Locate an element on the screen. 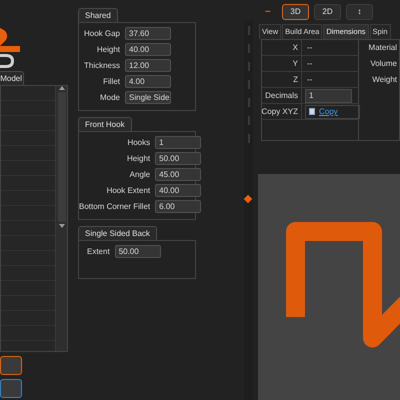 Image resolution: width=400 pixels, height=400 pixels. clipboard-icon is located at coordinates (312, 111).